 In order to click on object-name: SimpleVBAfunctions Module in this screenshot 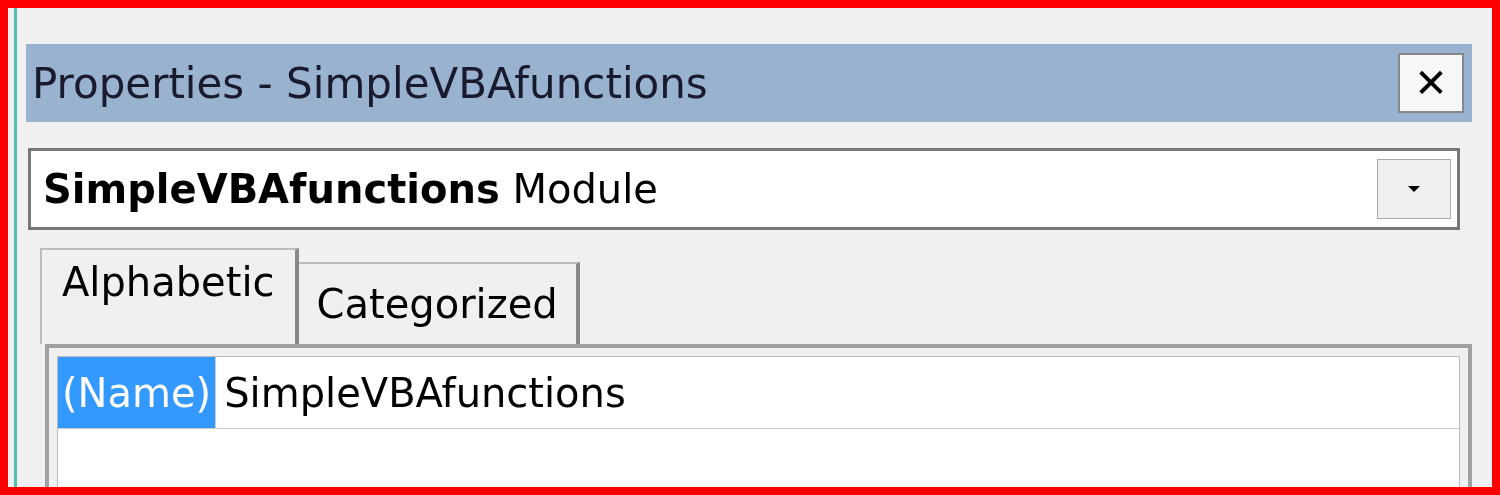, I will do `click(350, 189)`.